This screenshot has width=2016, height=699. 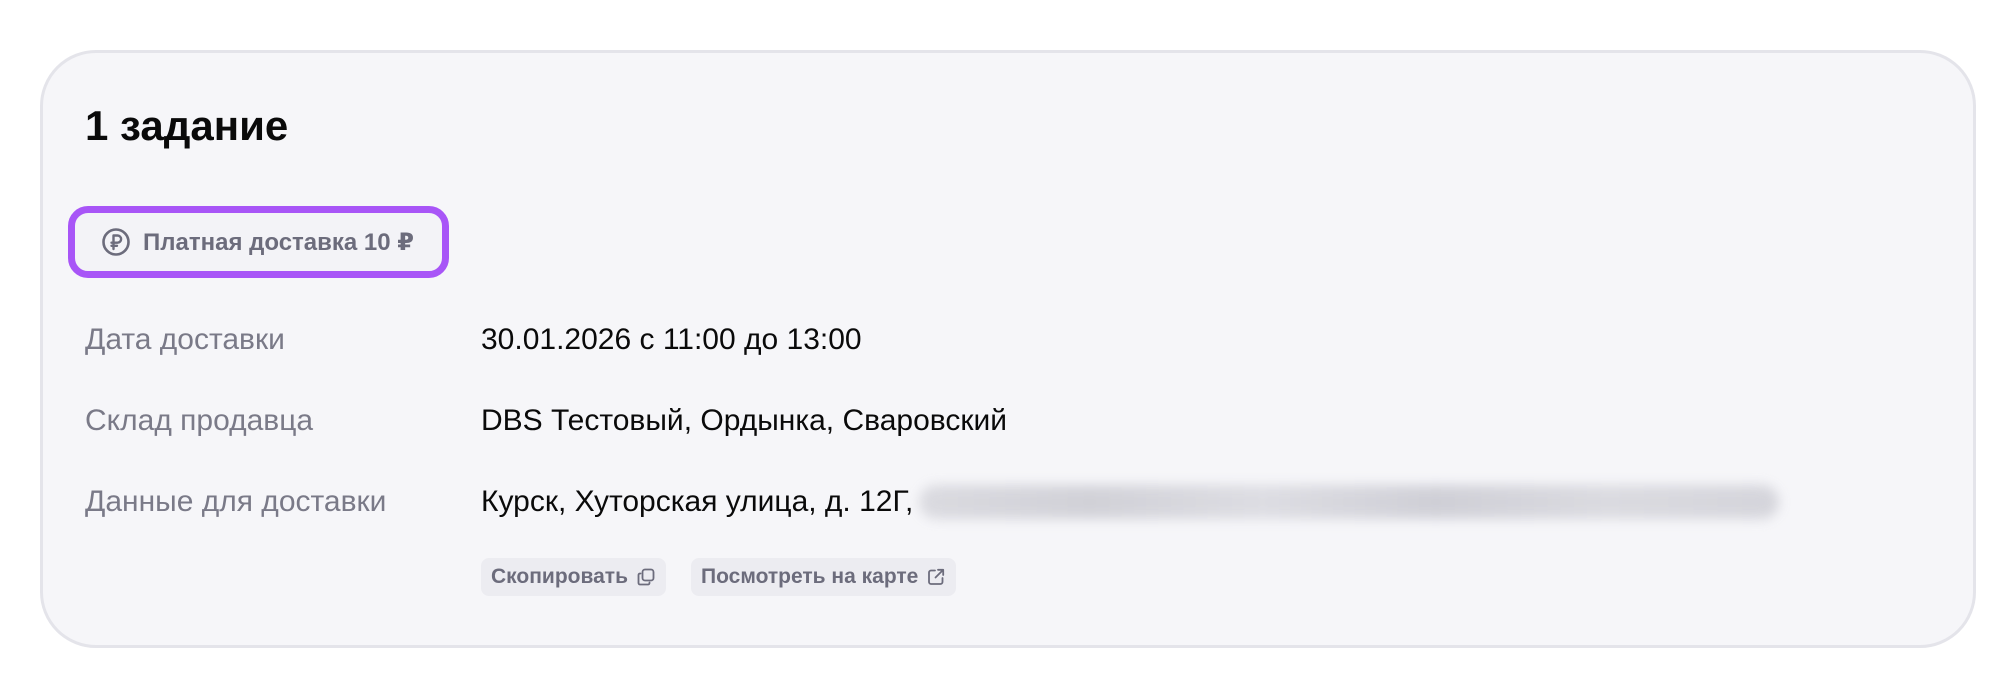 What do you see at coordinates (671, 339) in the screenshot?
I see `delivery-date-value: 30.01.2026 с 11:00 до 13:00` at bounding box center [671, 339].